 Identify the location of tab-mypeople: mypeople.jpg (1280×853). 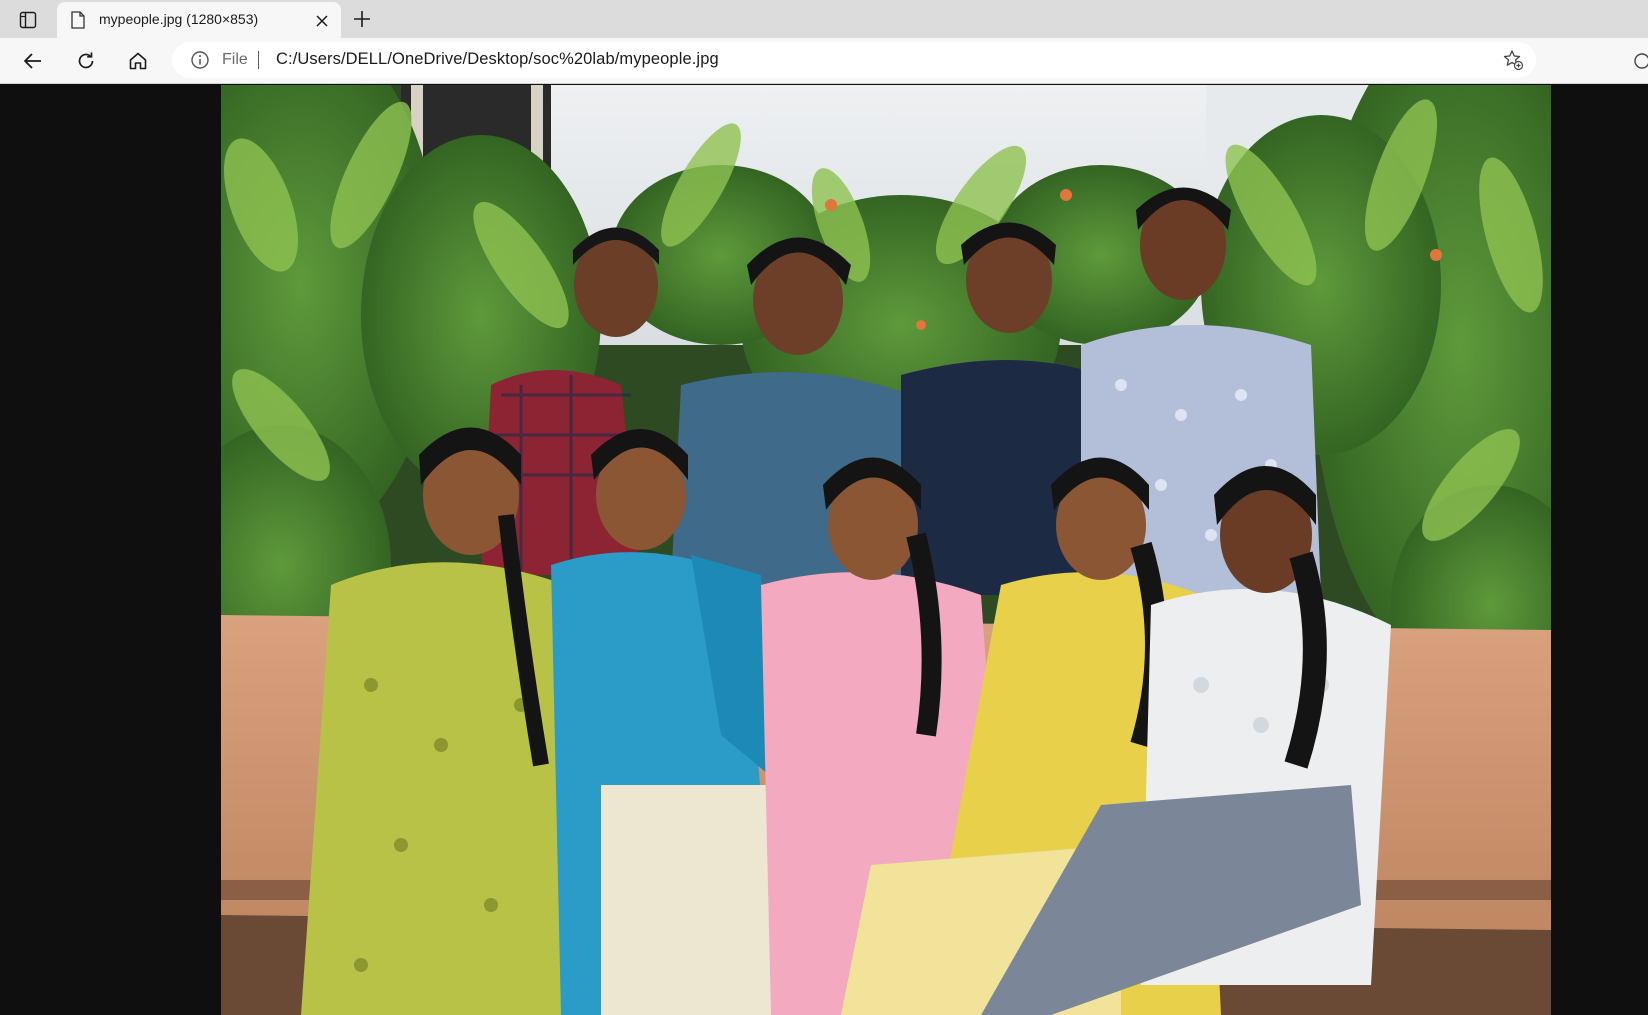
(199, 20).